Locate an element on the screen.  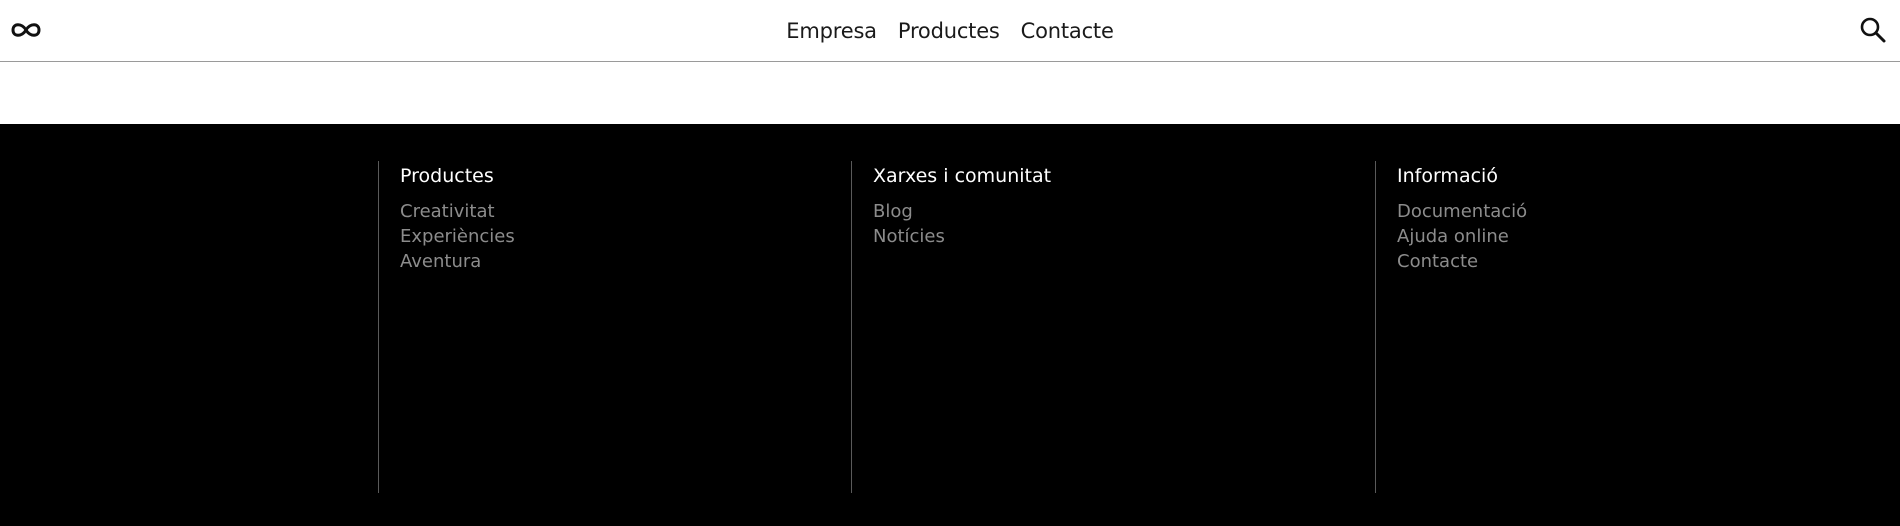
main-nav: Empresa Productes Contacte is located at coordinates (950, 30).